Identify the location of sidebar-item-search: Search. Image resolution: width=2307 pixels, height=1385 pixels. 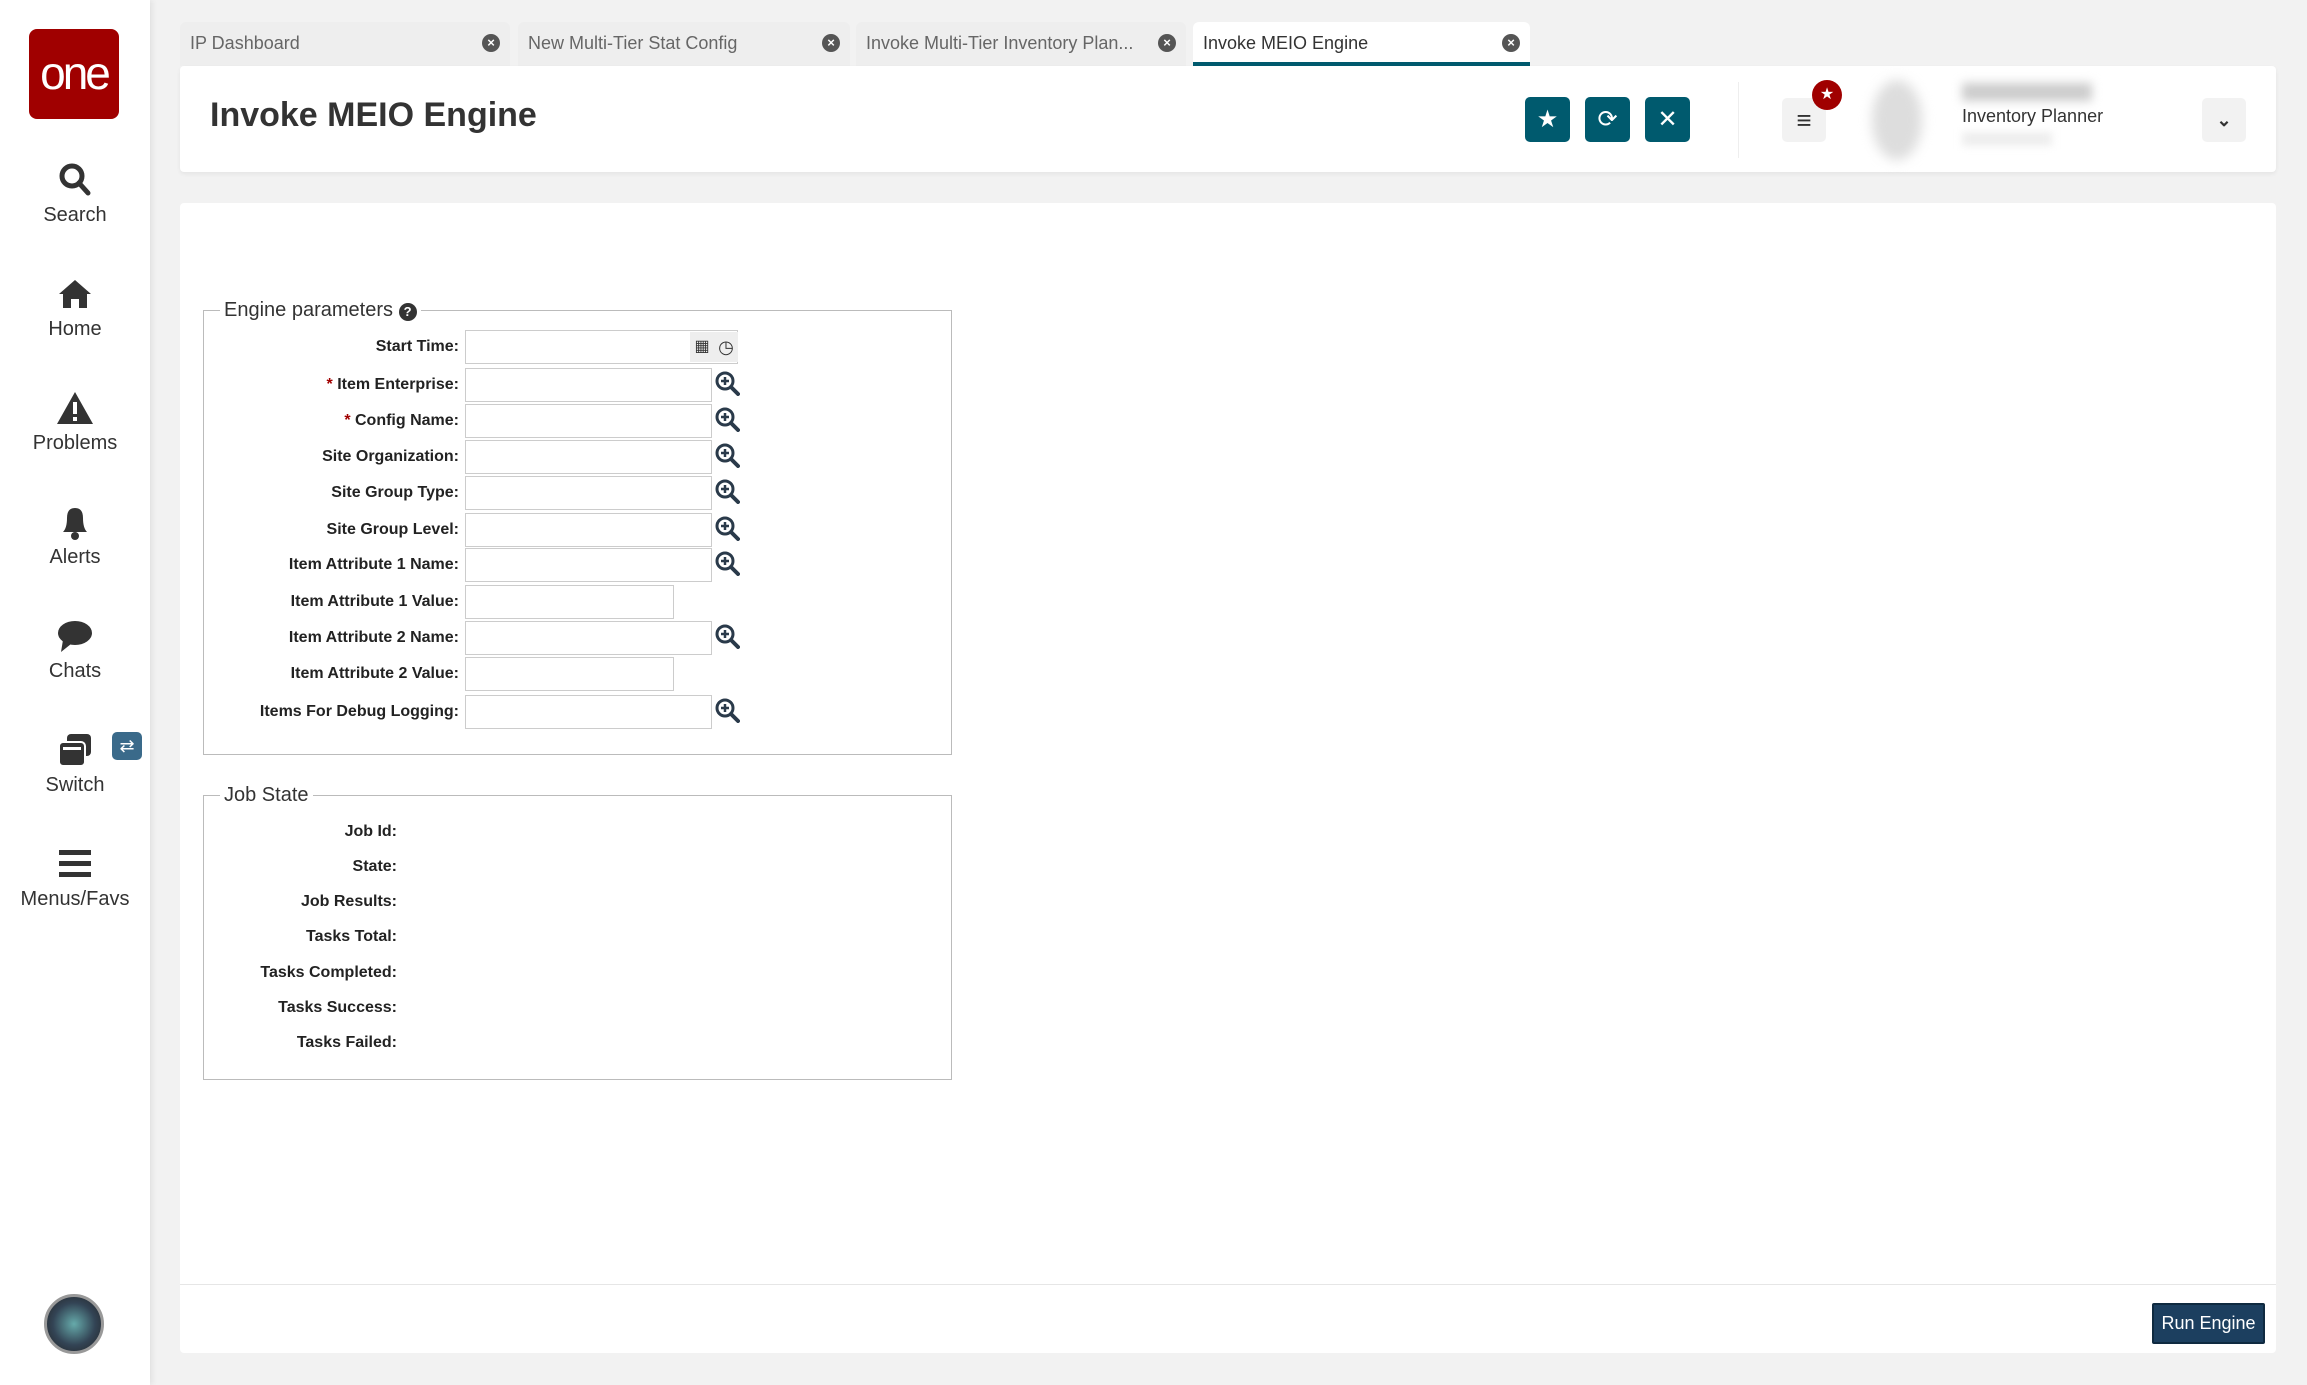
(75, 193).